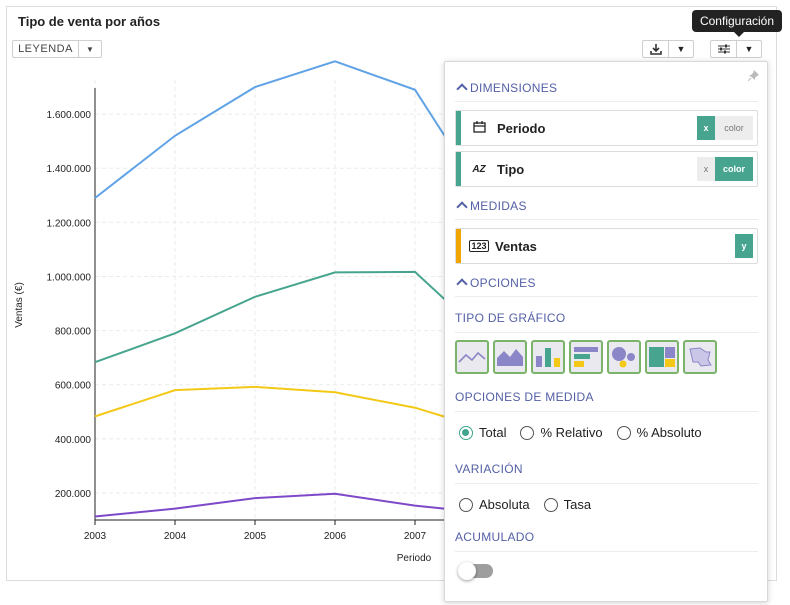 The height and width of the screenshot is (605, 790). I want to click on radio-checked-icon, so click(466, 432).